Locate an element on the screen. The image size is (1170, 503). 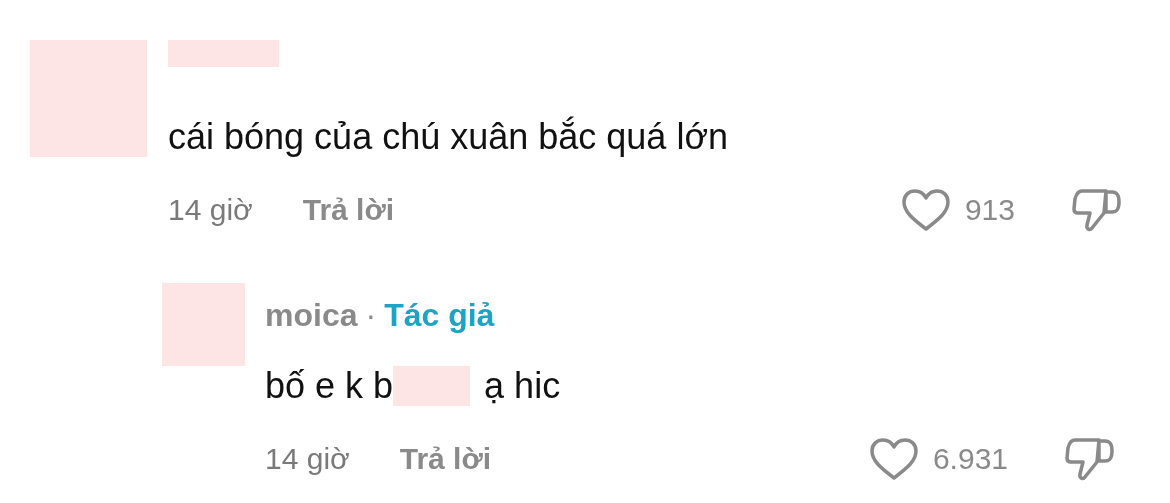
like-count: 6.931 is located at coordinates (970, 459).